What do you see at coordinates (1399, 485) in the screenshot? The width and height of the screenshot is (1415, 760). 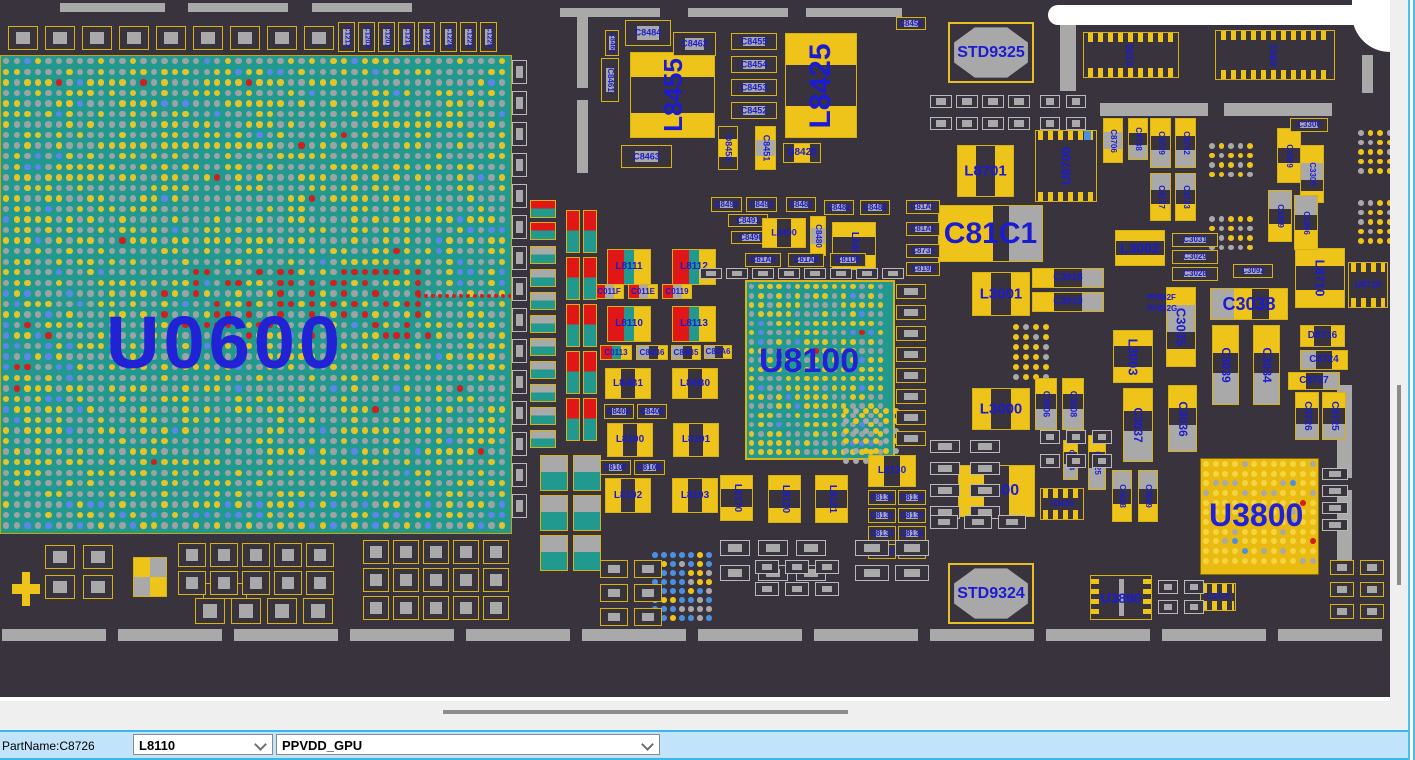 I see `vertical-scrollbar-thumb` at bounding box center [1399, 485].